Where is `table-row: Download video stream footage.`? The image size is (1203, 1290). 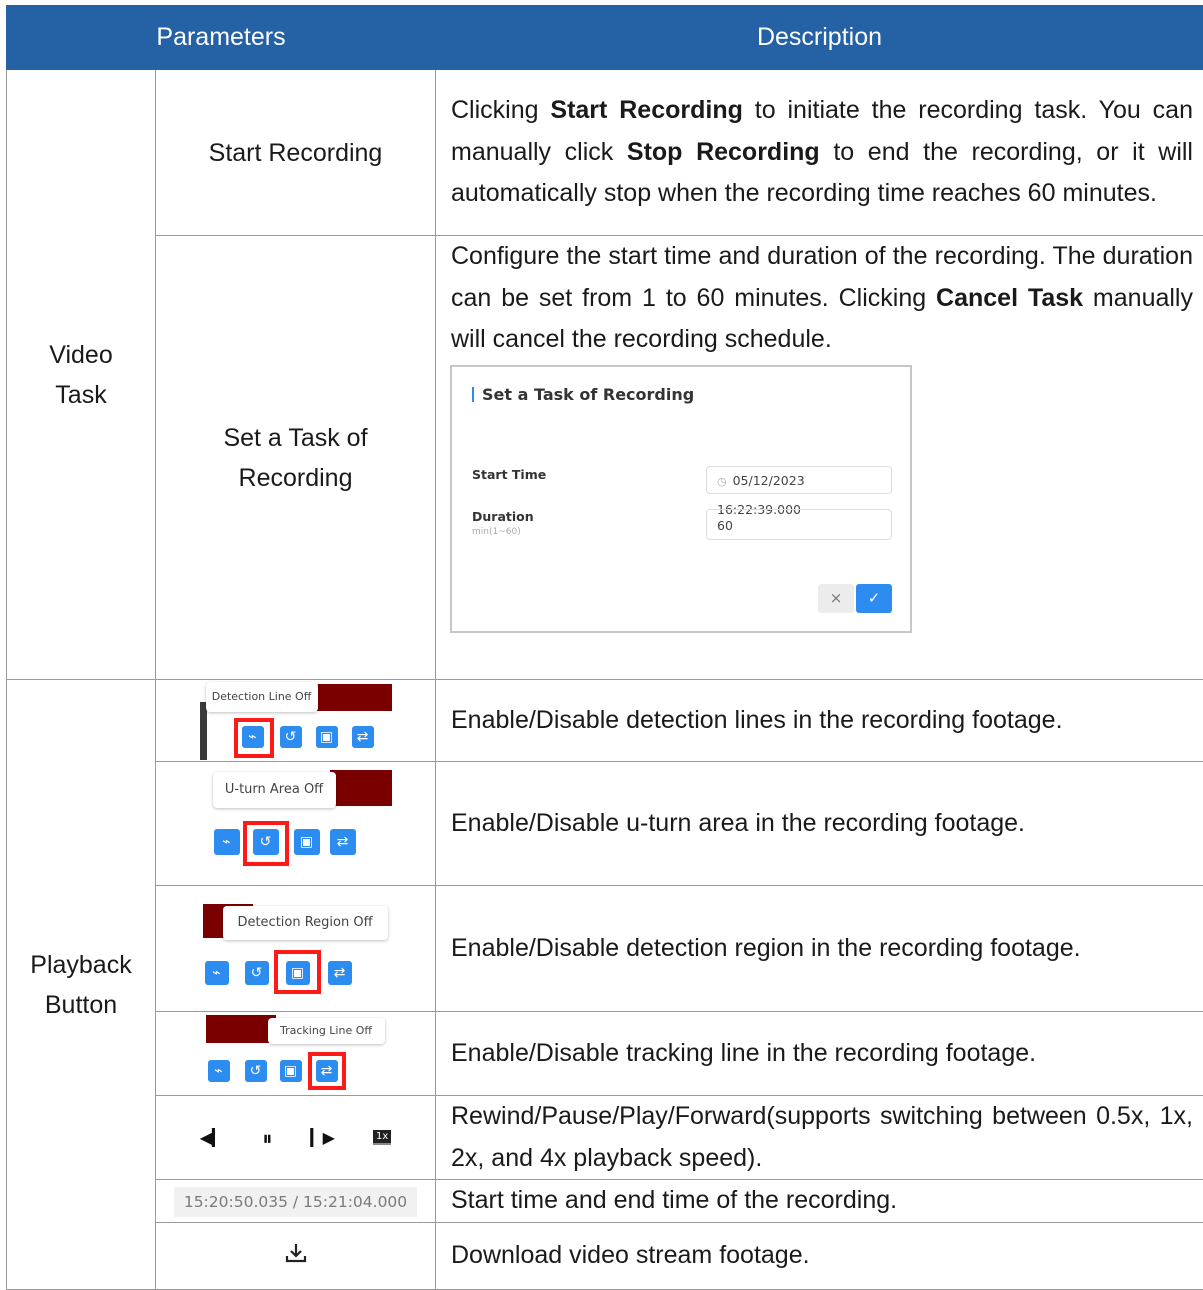 table-row: Download video stream footage. is located at coordinates (605, 1256).